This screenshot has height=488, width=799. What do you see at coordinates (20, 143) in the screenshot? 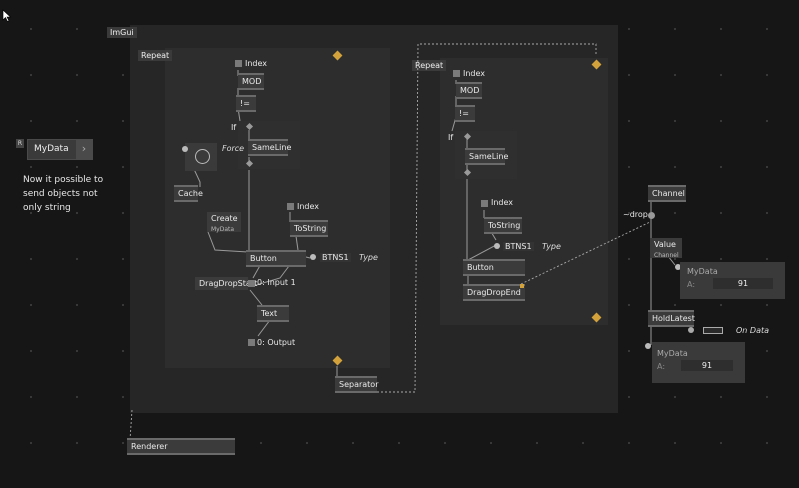
I see `r-badge: R` at bounding box center [20, 143].